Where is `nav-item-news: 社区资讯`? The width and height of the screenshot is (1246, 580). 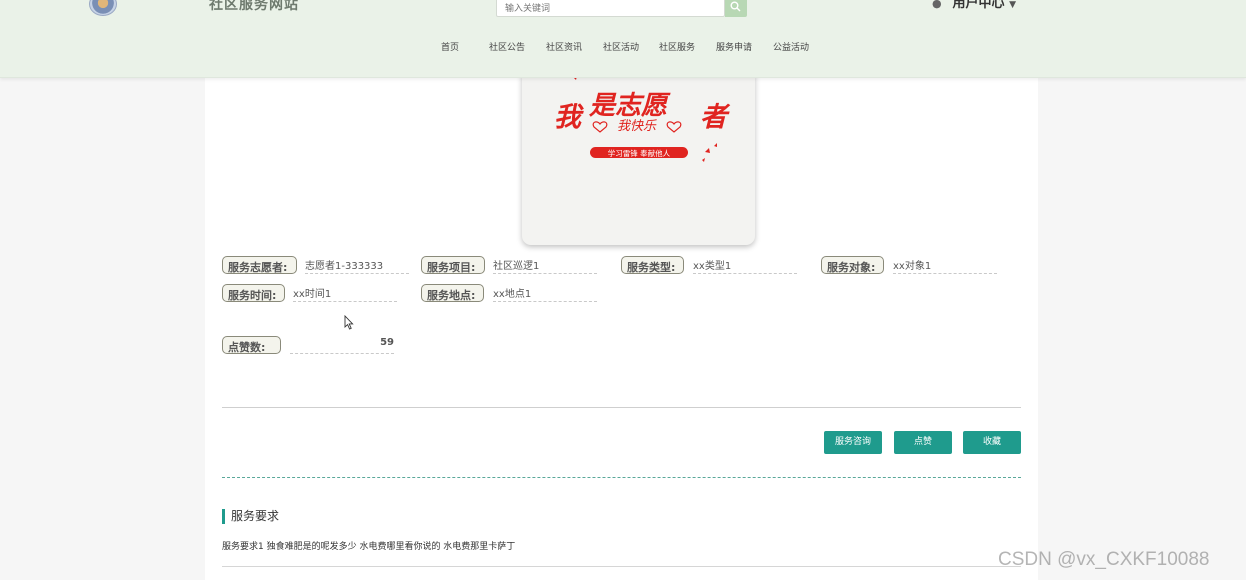
nav-item-news: 社区资讯 is located at coordinates (564, 46).